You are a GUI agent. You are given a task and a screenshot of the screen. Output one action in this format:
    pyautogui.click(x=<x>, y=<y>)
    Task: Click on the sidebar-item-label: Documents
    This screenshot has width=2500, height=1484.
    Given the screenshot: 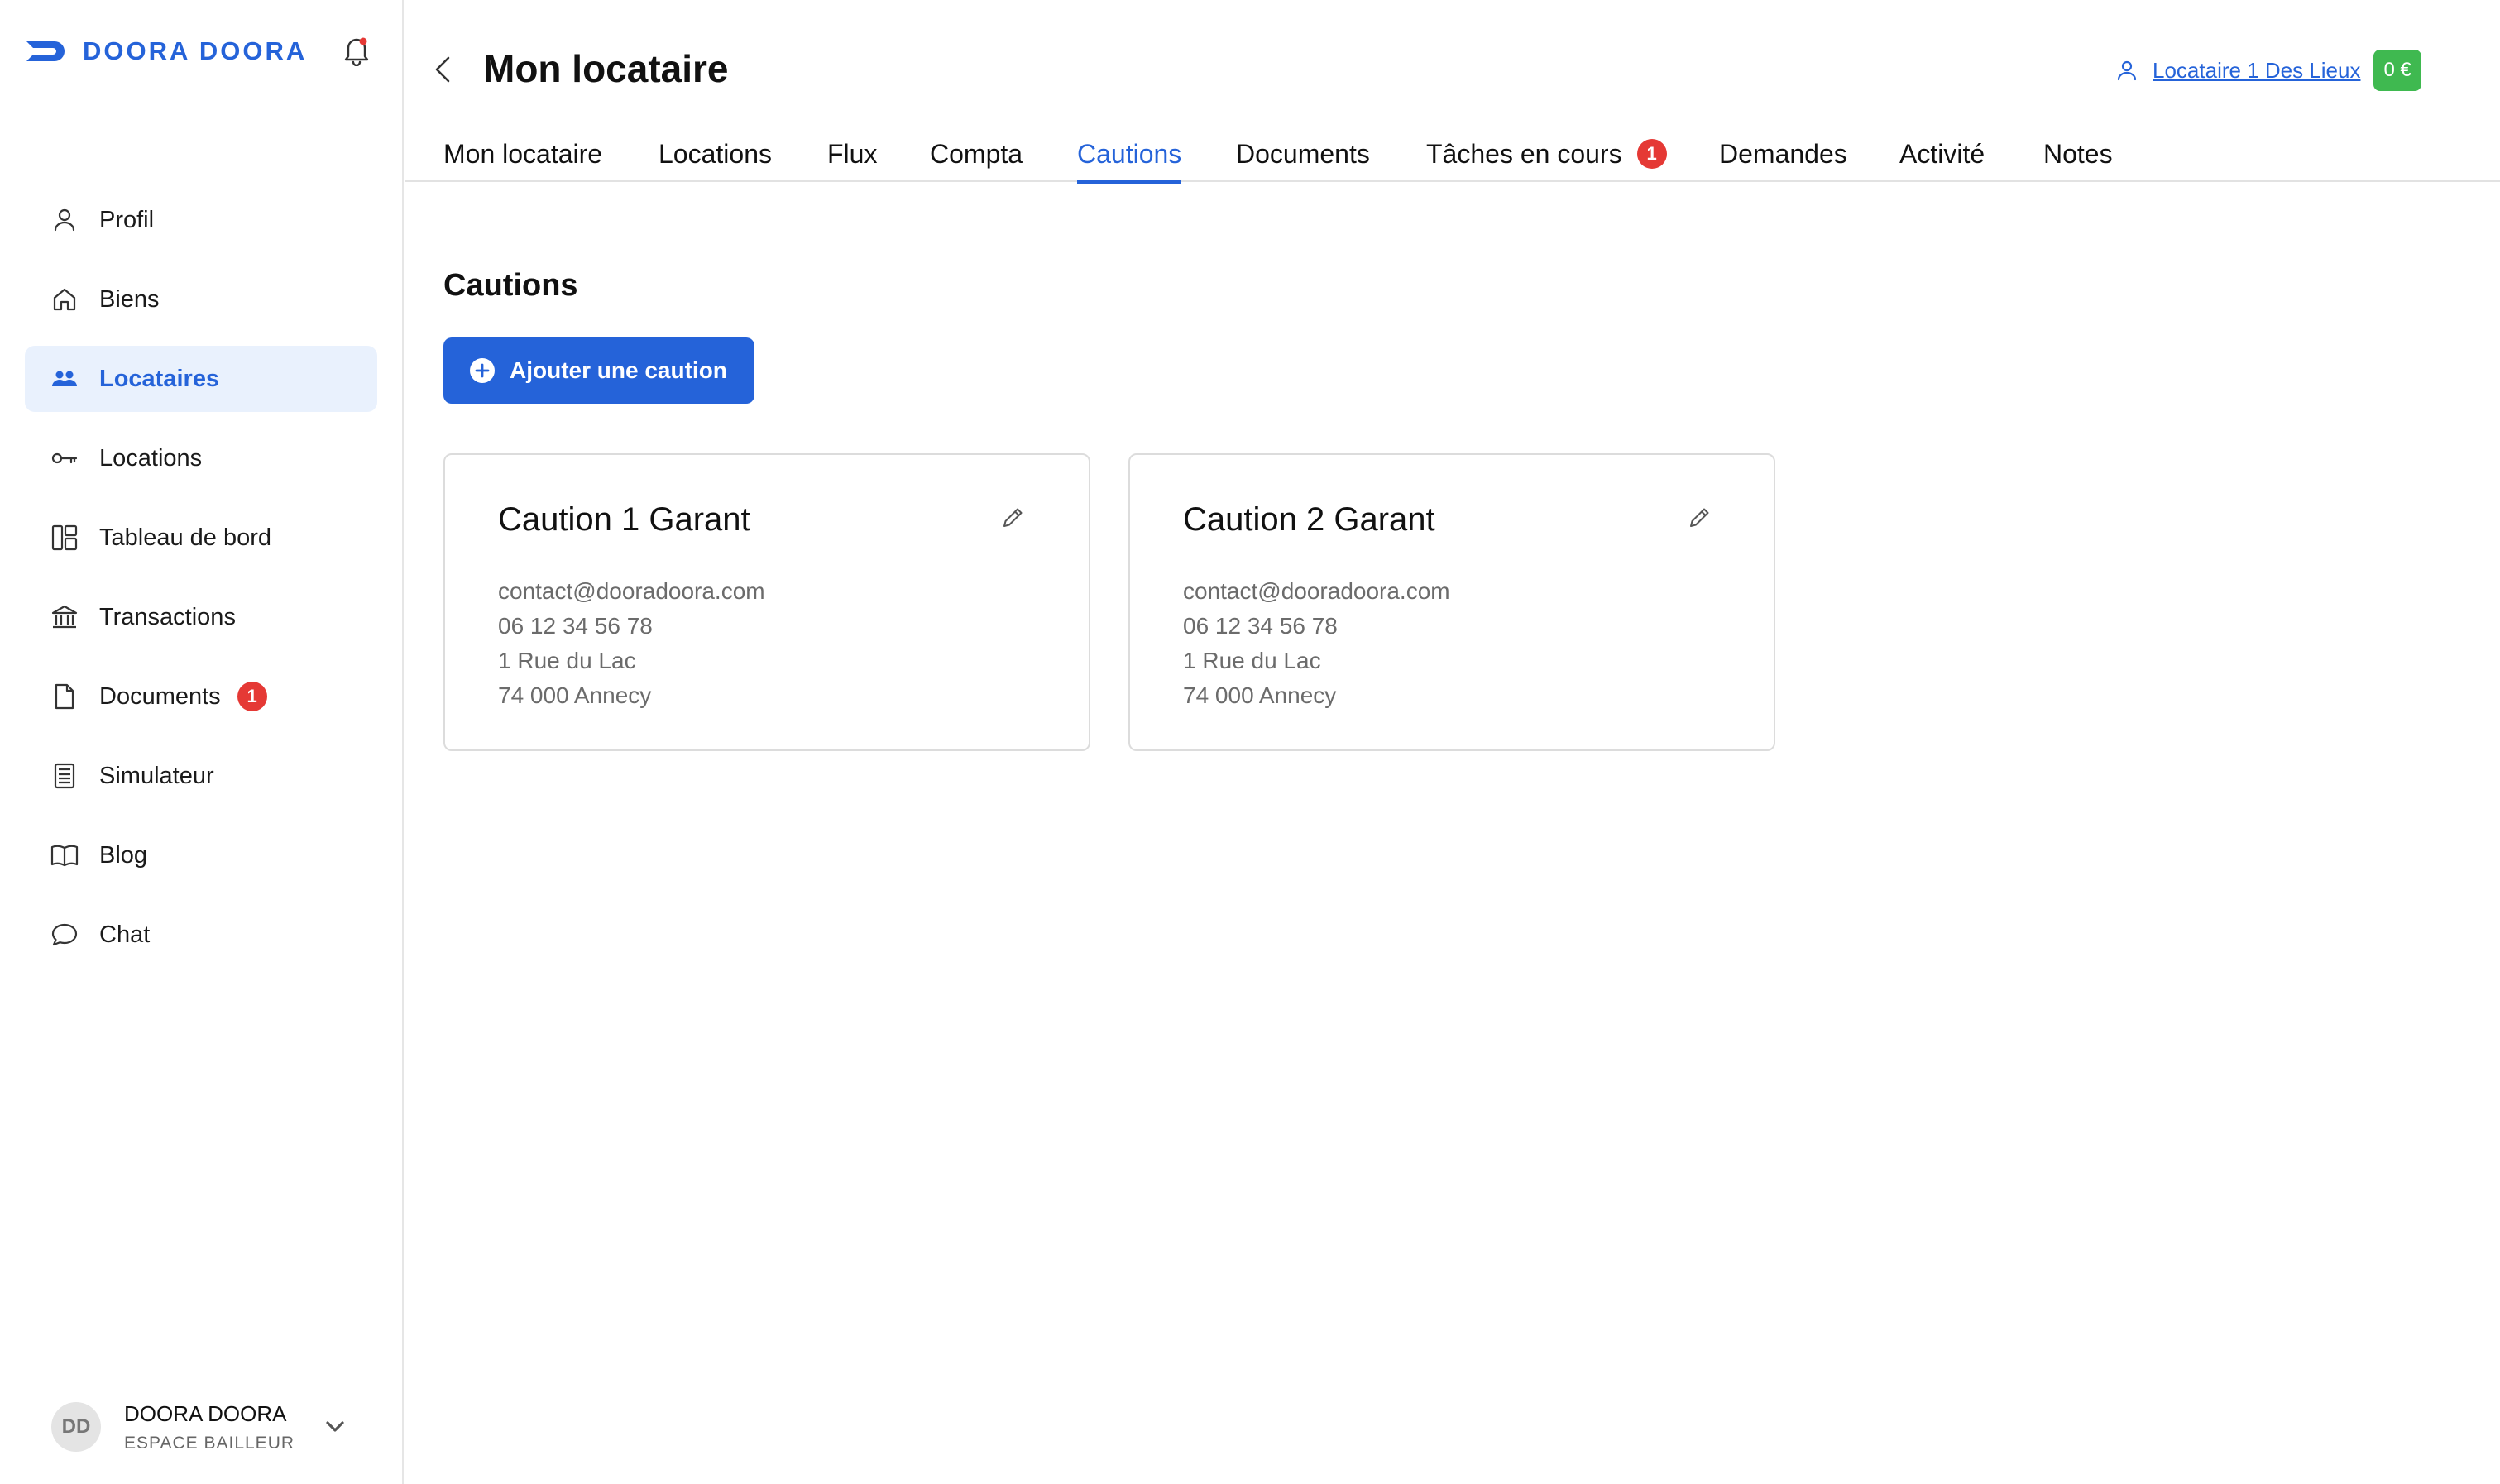 What is the action you would take?
    pyautogui.click(x=160, y=696)
    